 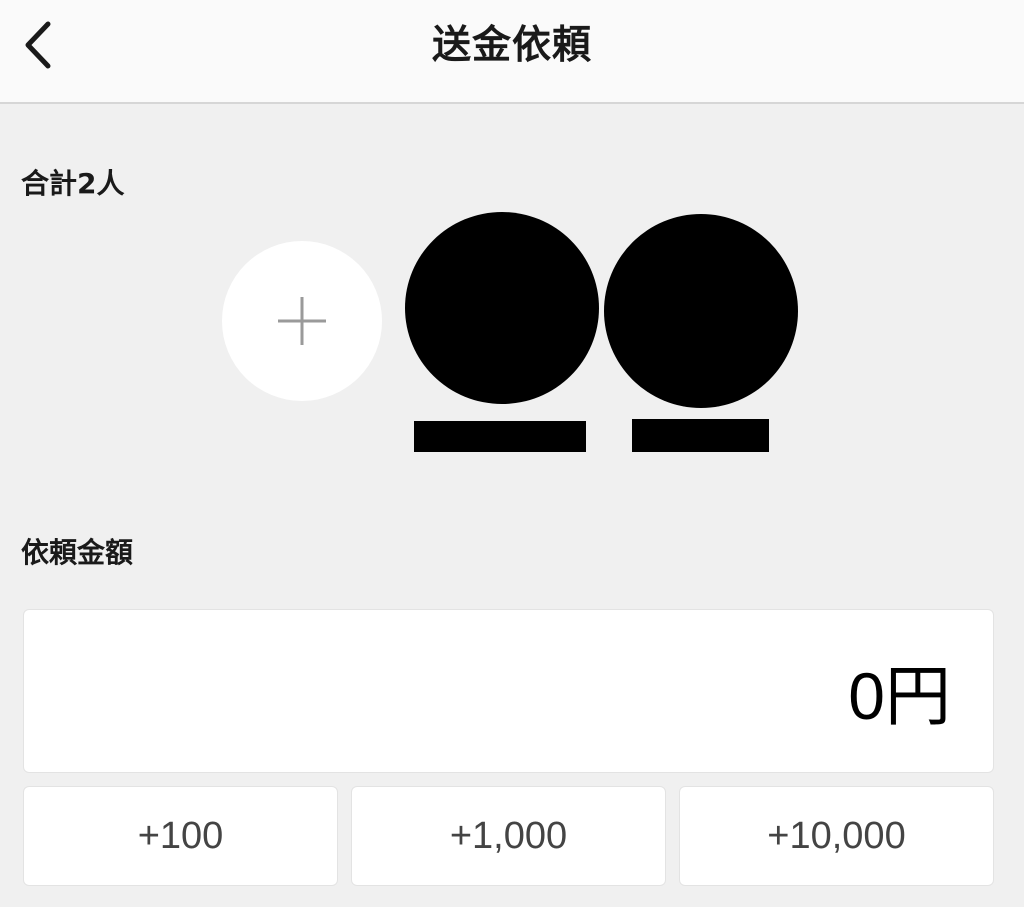 I want to click on add-member-button, so click(x=302, y=321).